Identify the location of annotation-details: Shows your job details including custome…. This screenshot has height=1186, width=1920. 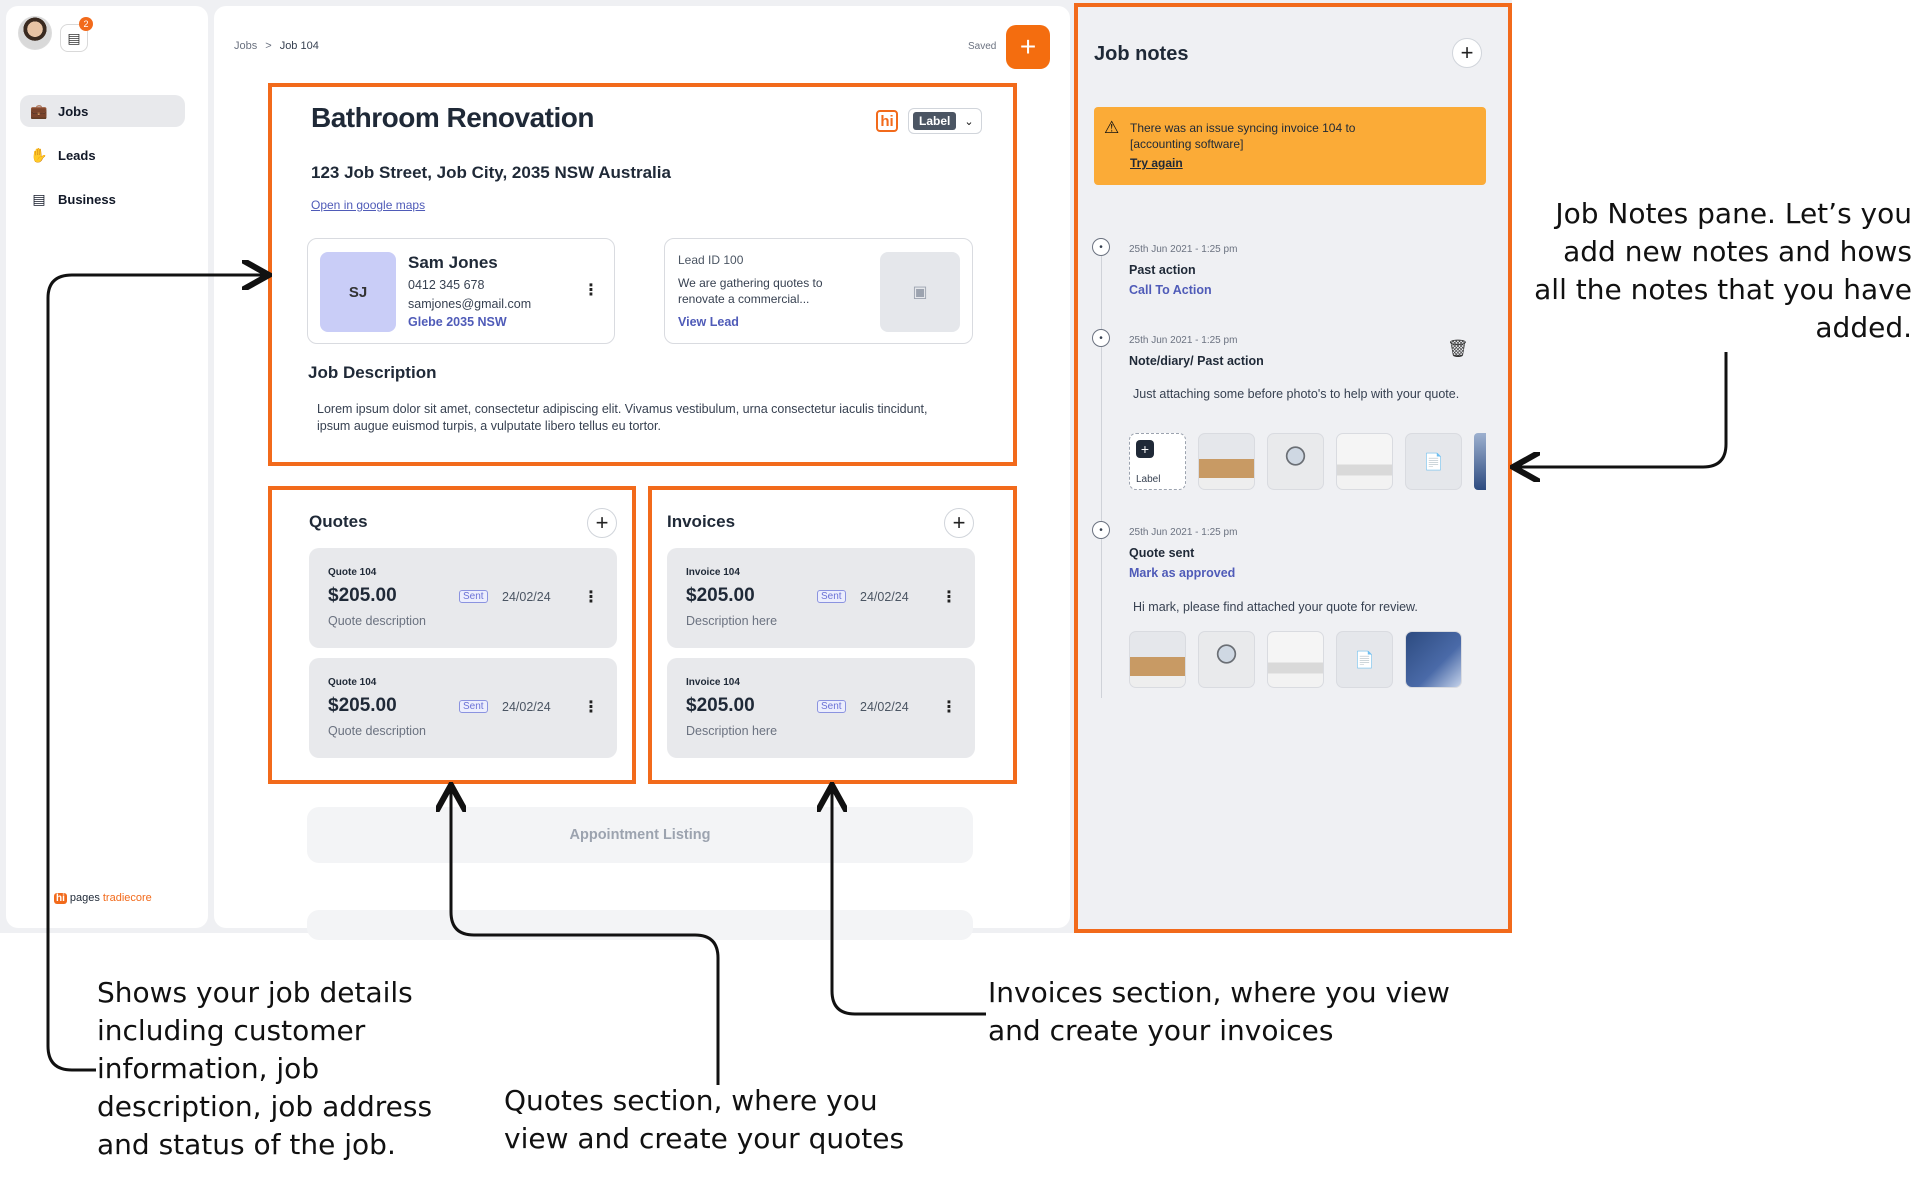
(265, 1069).